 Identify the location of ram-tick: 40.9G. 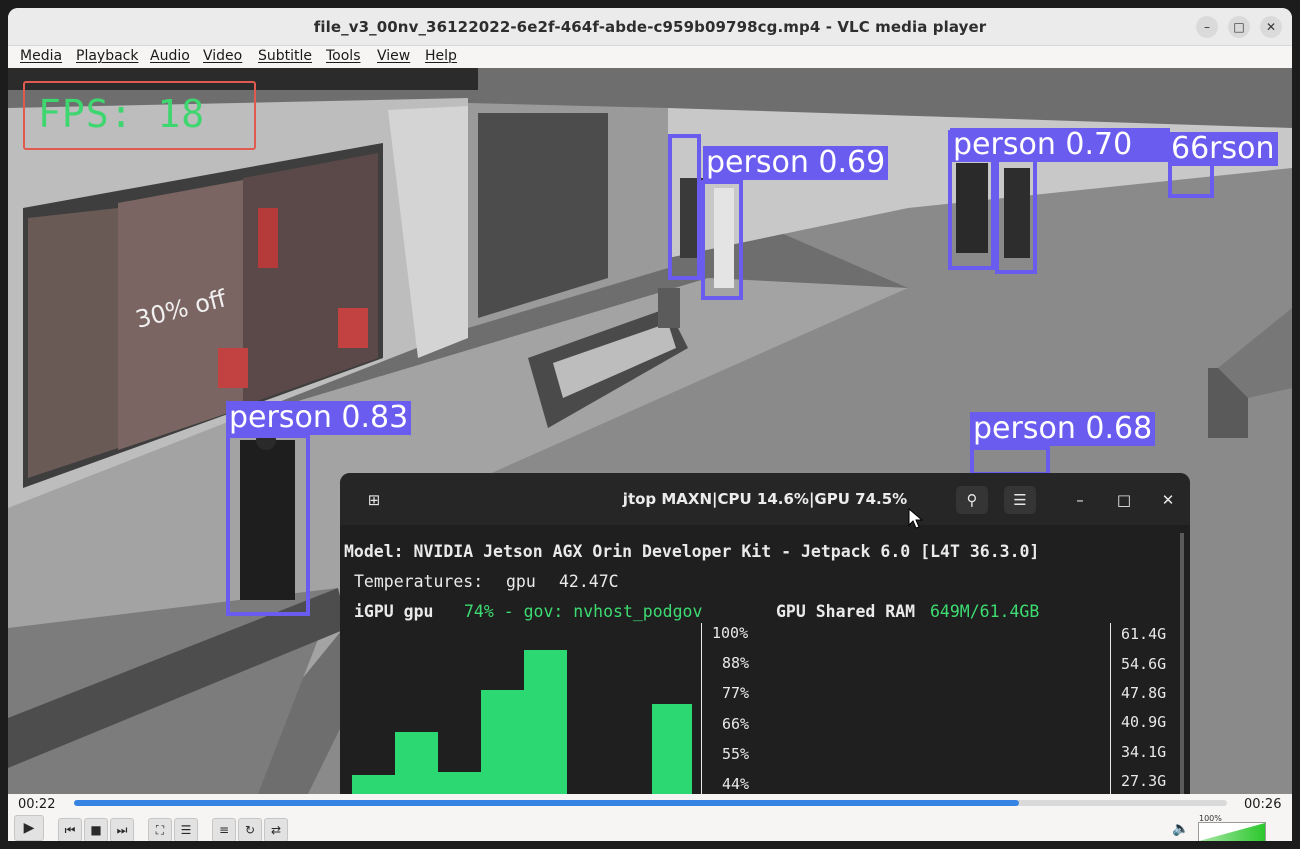
(1144, 722).